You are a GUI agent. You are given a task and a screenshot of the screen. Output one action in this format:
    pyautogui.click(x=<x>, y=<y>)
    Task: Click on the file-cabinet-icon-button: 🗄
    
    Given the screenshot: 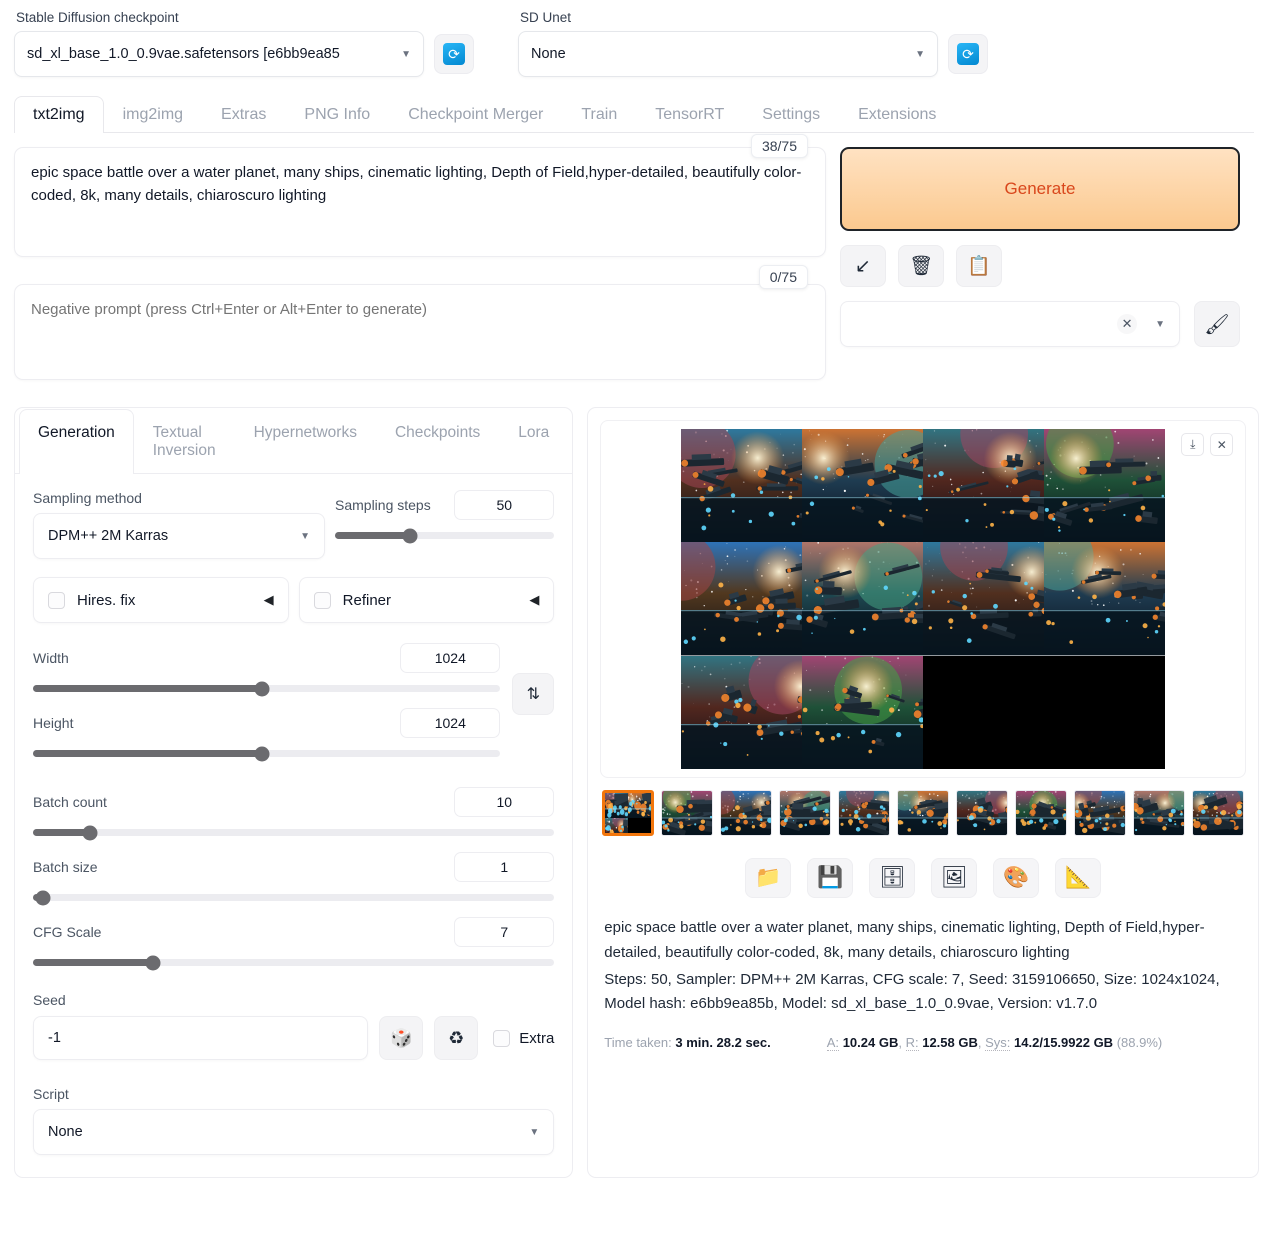 What is the action you would take?
    pyautogui.click(x=892, y=878)
    